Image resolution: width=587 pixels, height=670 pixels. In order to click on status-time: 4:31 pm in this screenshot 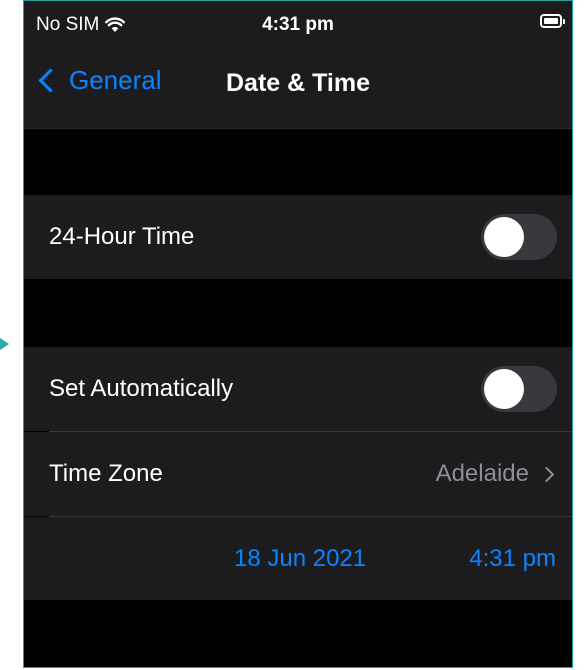, I will do `click(298, 24)`.